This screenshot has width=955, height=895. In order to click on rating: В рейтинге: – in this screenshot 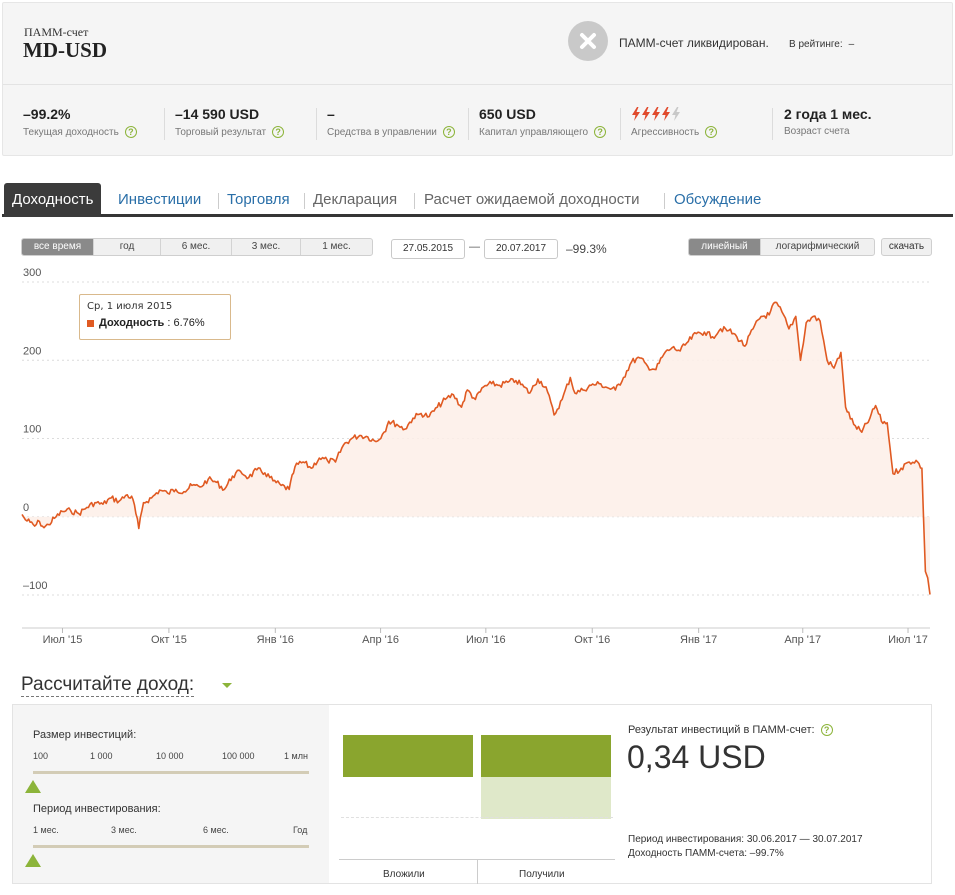, I will do `click(821, 44)`.